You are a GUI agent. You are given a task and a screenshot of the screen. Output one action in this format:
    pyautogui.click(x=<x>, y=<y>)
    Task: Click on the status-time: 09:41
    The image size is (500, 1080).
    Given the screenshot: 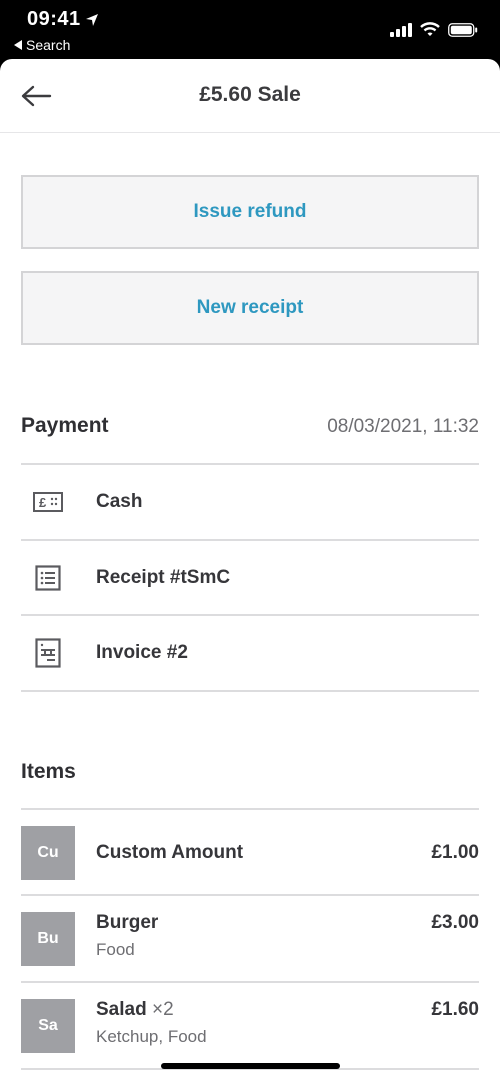 What is the action you would take?
    pyautogui.click(x=63, y=19)
    